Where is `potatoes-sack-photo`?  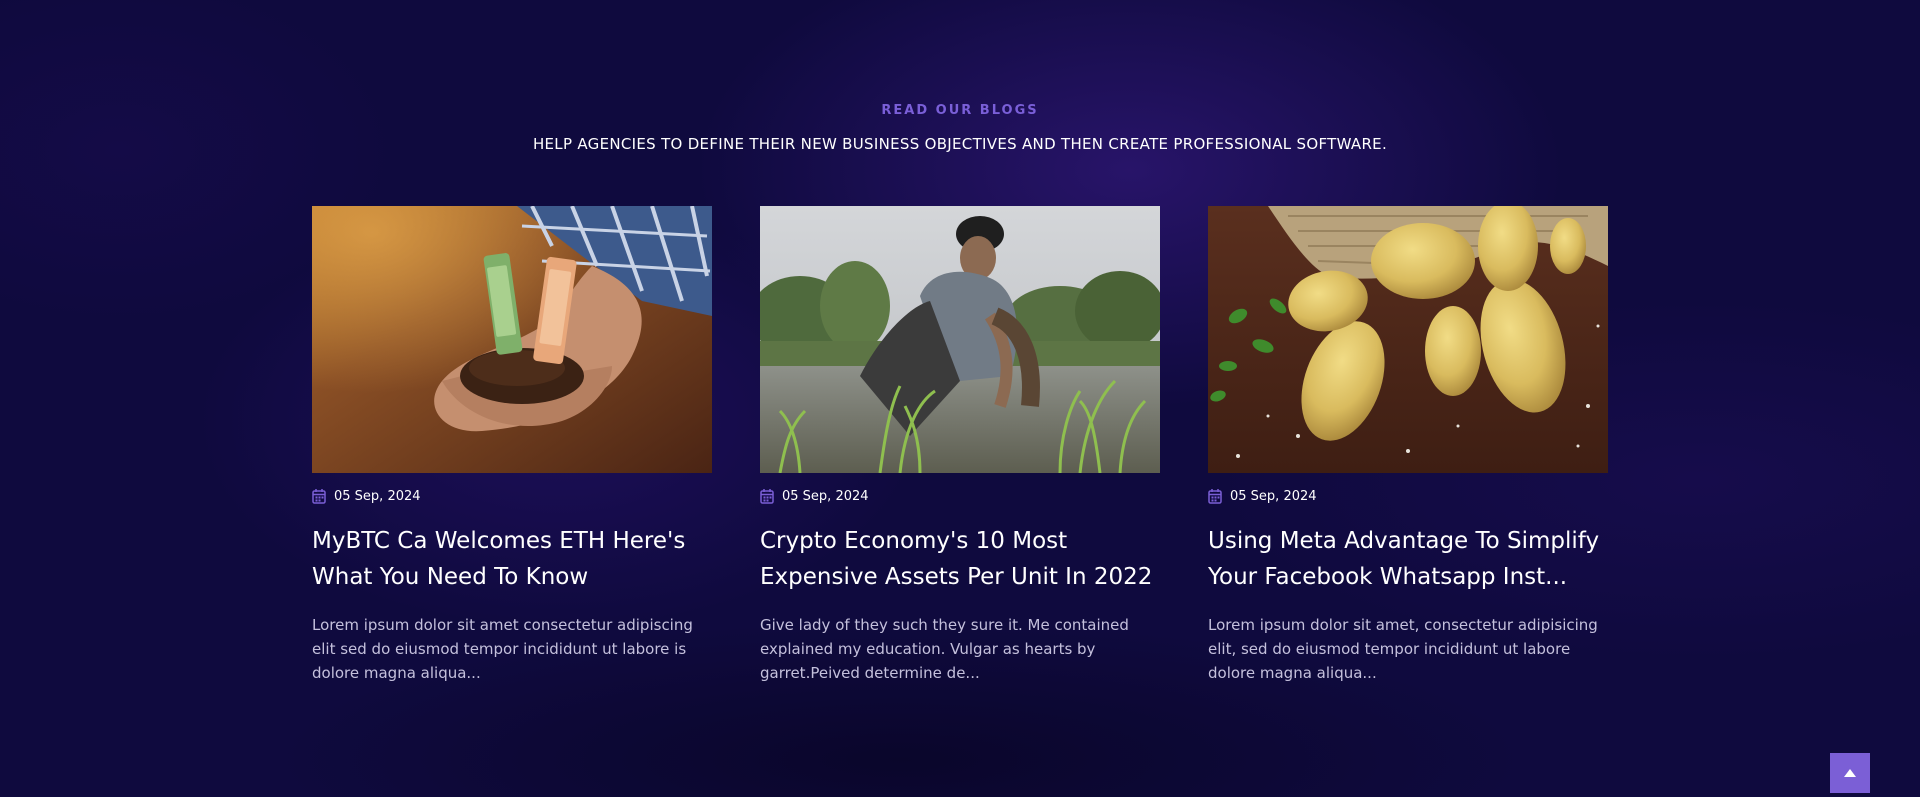 potatoes-sack-photo is located at coordinates (1408, 339).